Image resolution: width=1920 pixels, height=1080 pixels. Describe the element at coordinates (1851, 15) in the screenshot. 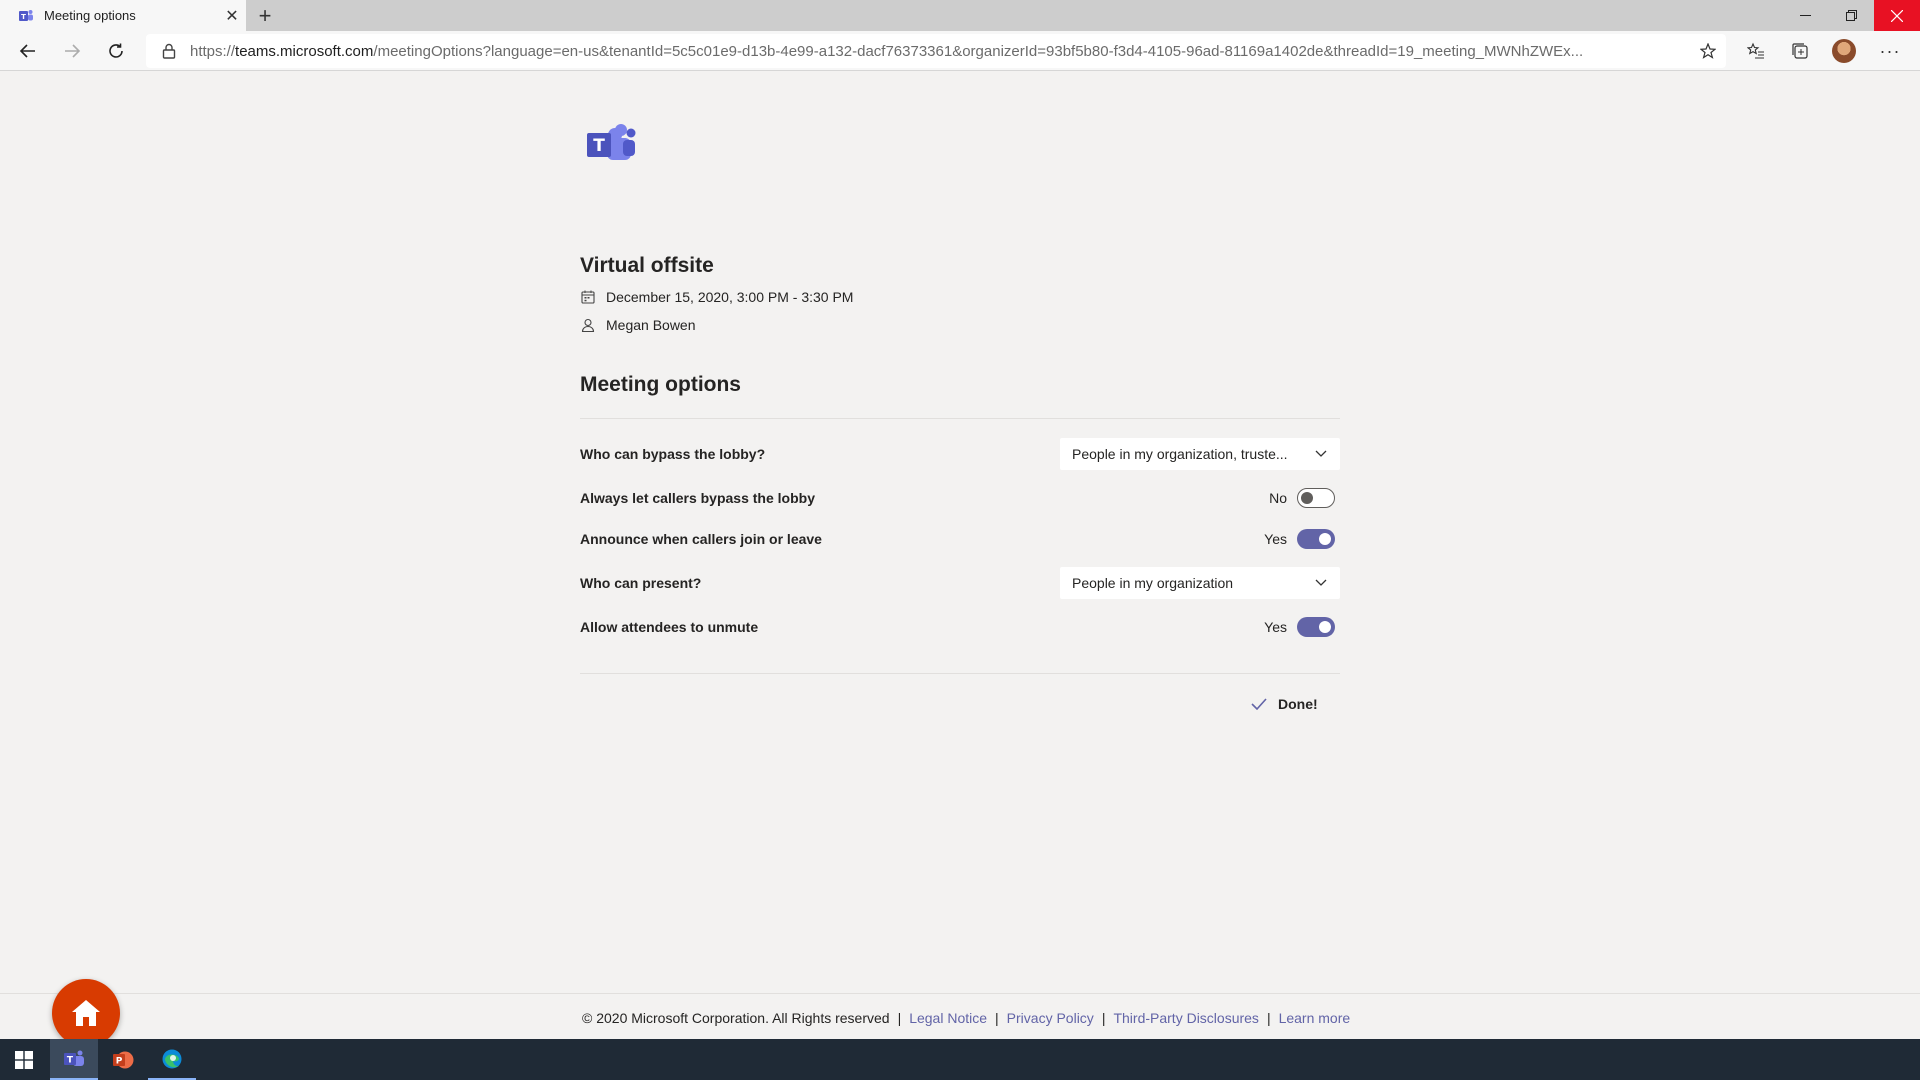

I see `restore-window-button` at that location.